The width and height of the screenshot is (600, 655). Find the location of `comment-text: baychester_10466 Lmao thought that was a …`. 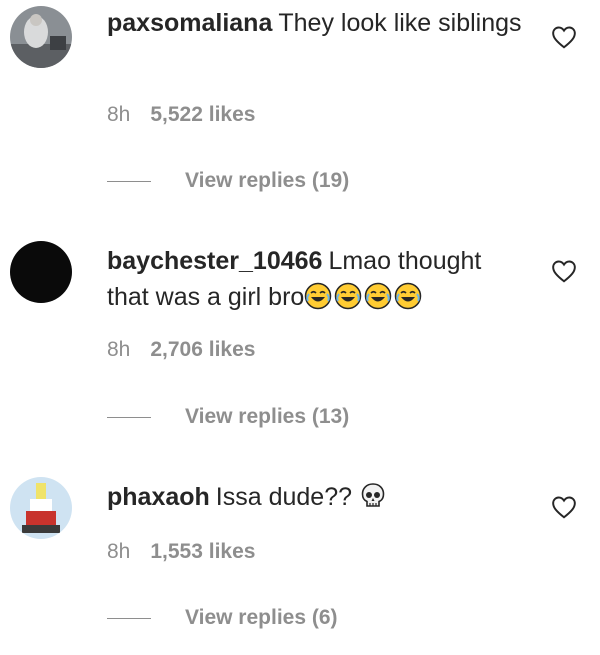

comment-text: baychester_10466 Lmao thought that was a … is located at coordinates (317, 279).